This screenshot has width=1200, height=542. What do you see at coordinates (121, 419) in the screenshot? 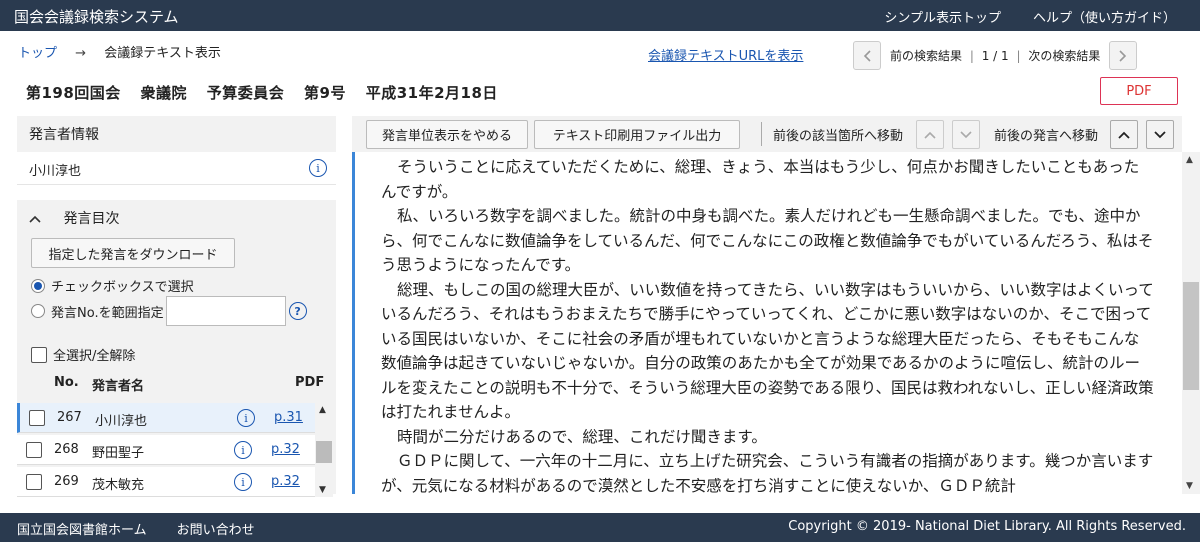
I see `row-speaker: 小川淳也` at bounding box center [121, 419].